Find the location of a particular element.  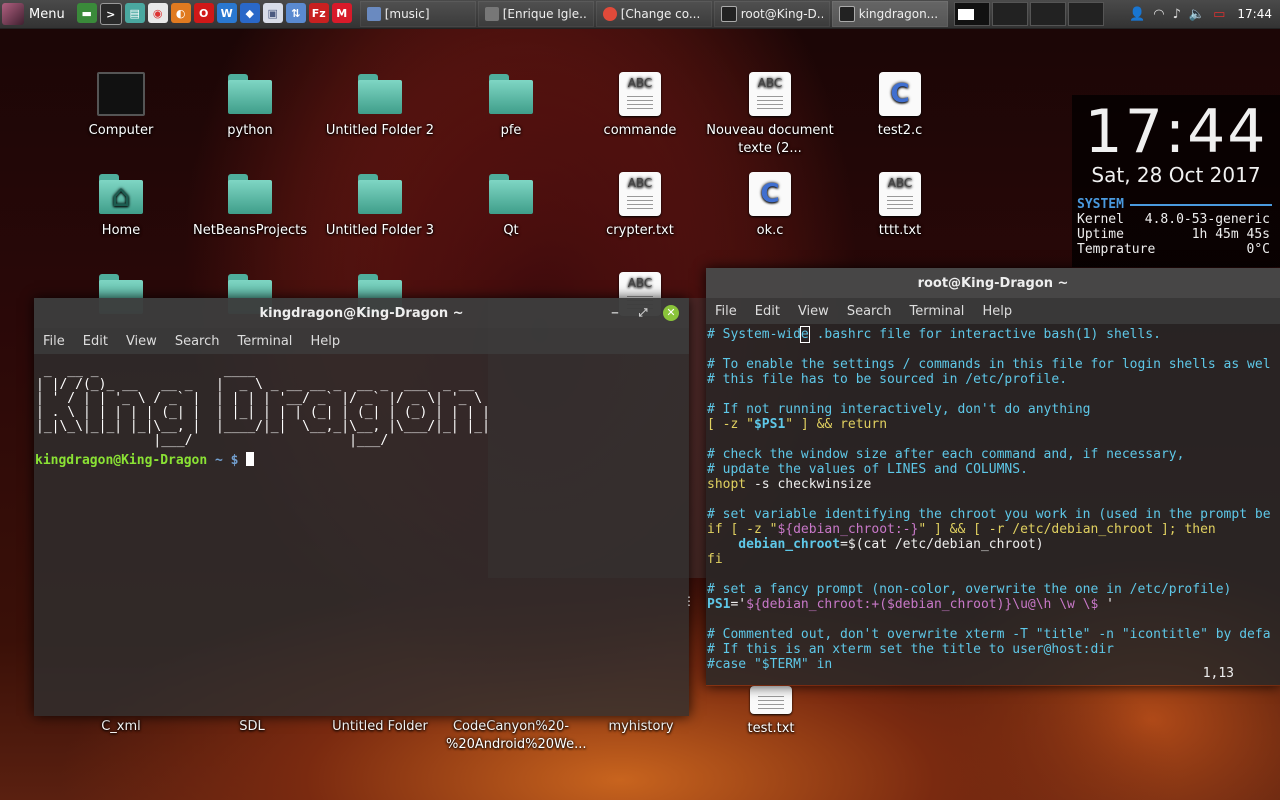

desktop-icon-computer: Computer is located at coordinates (121, 106).